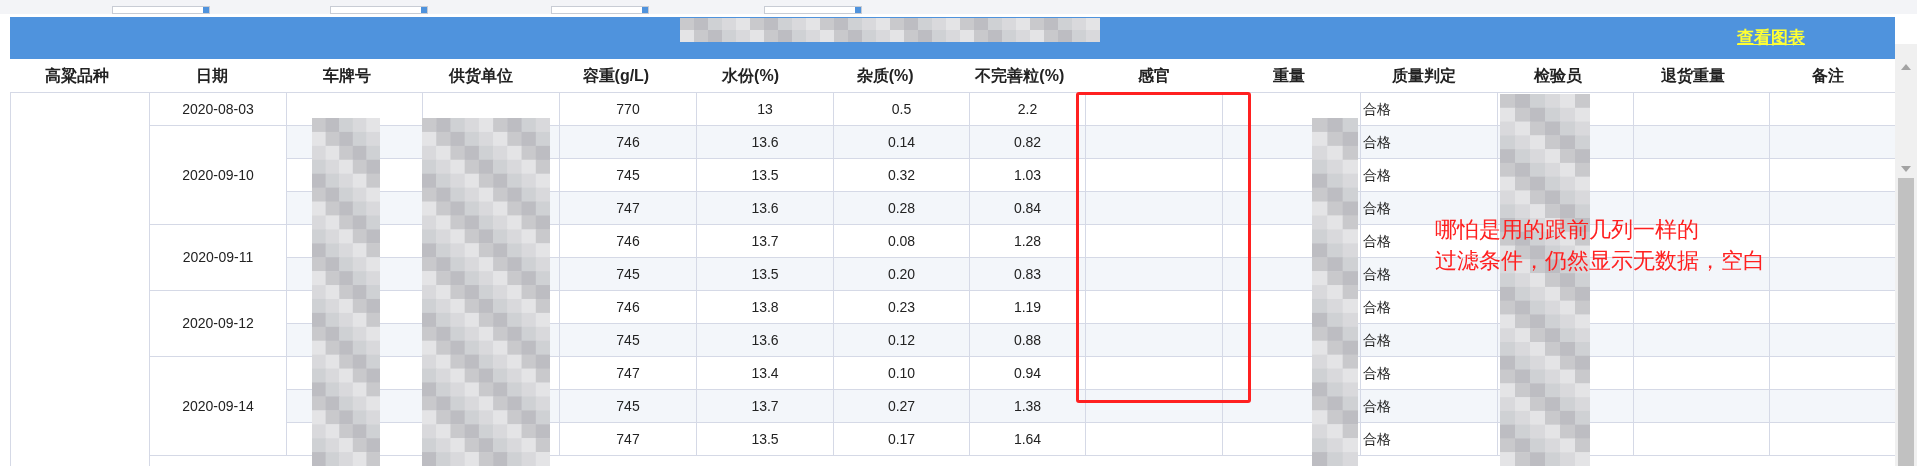 This screenshot has width=1917, height=466. What do you see at coordinates (1693, 76) in the screenshot?
I see `column-header: 退货重量` at bounding box center [1693, 76].